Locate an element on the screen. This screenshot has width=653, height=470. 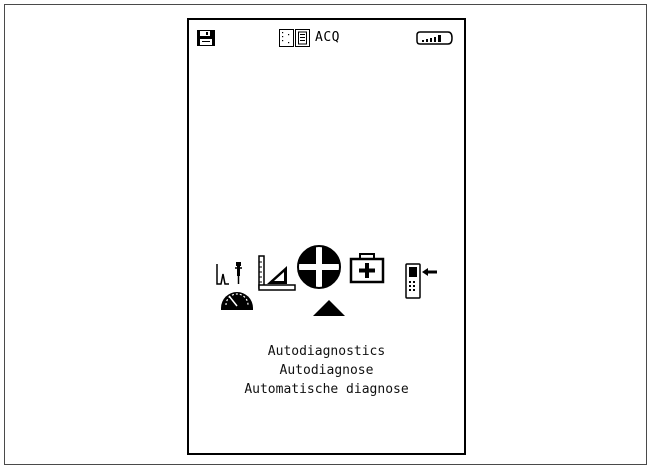
menu-item-measurement is located at coordinates (235, 287).